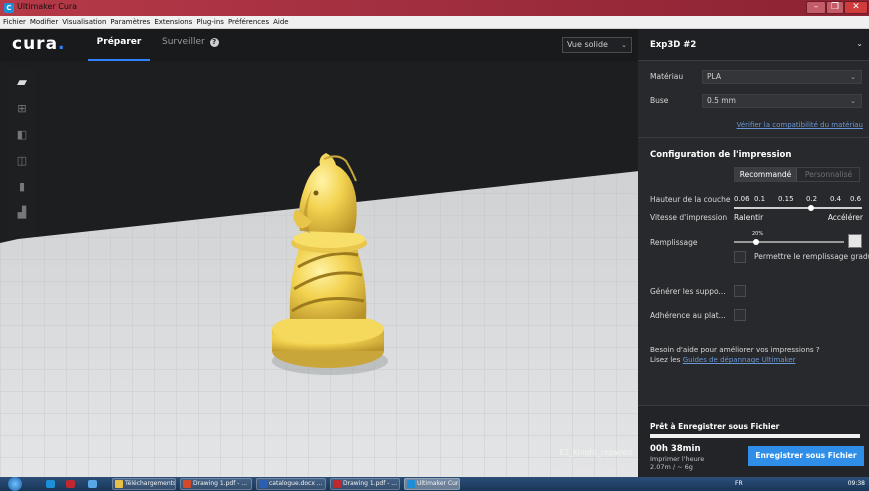  I want to click on minimize-button: –, so click(816, 7).